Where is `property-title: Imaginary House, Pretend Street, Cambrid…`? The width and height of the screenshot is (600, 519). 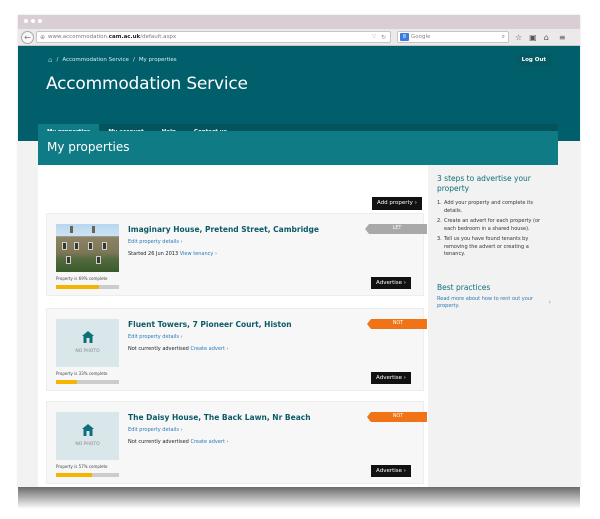 property-title: Imaginary House, Pretend Street, Cambrid… is located at coordinates (223, 229).